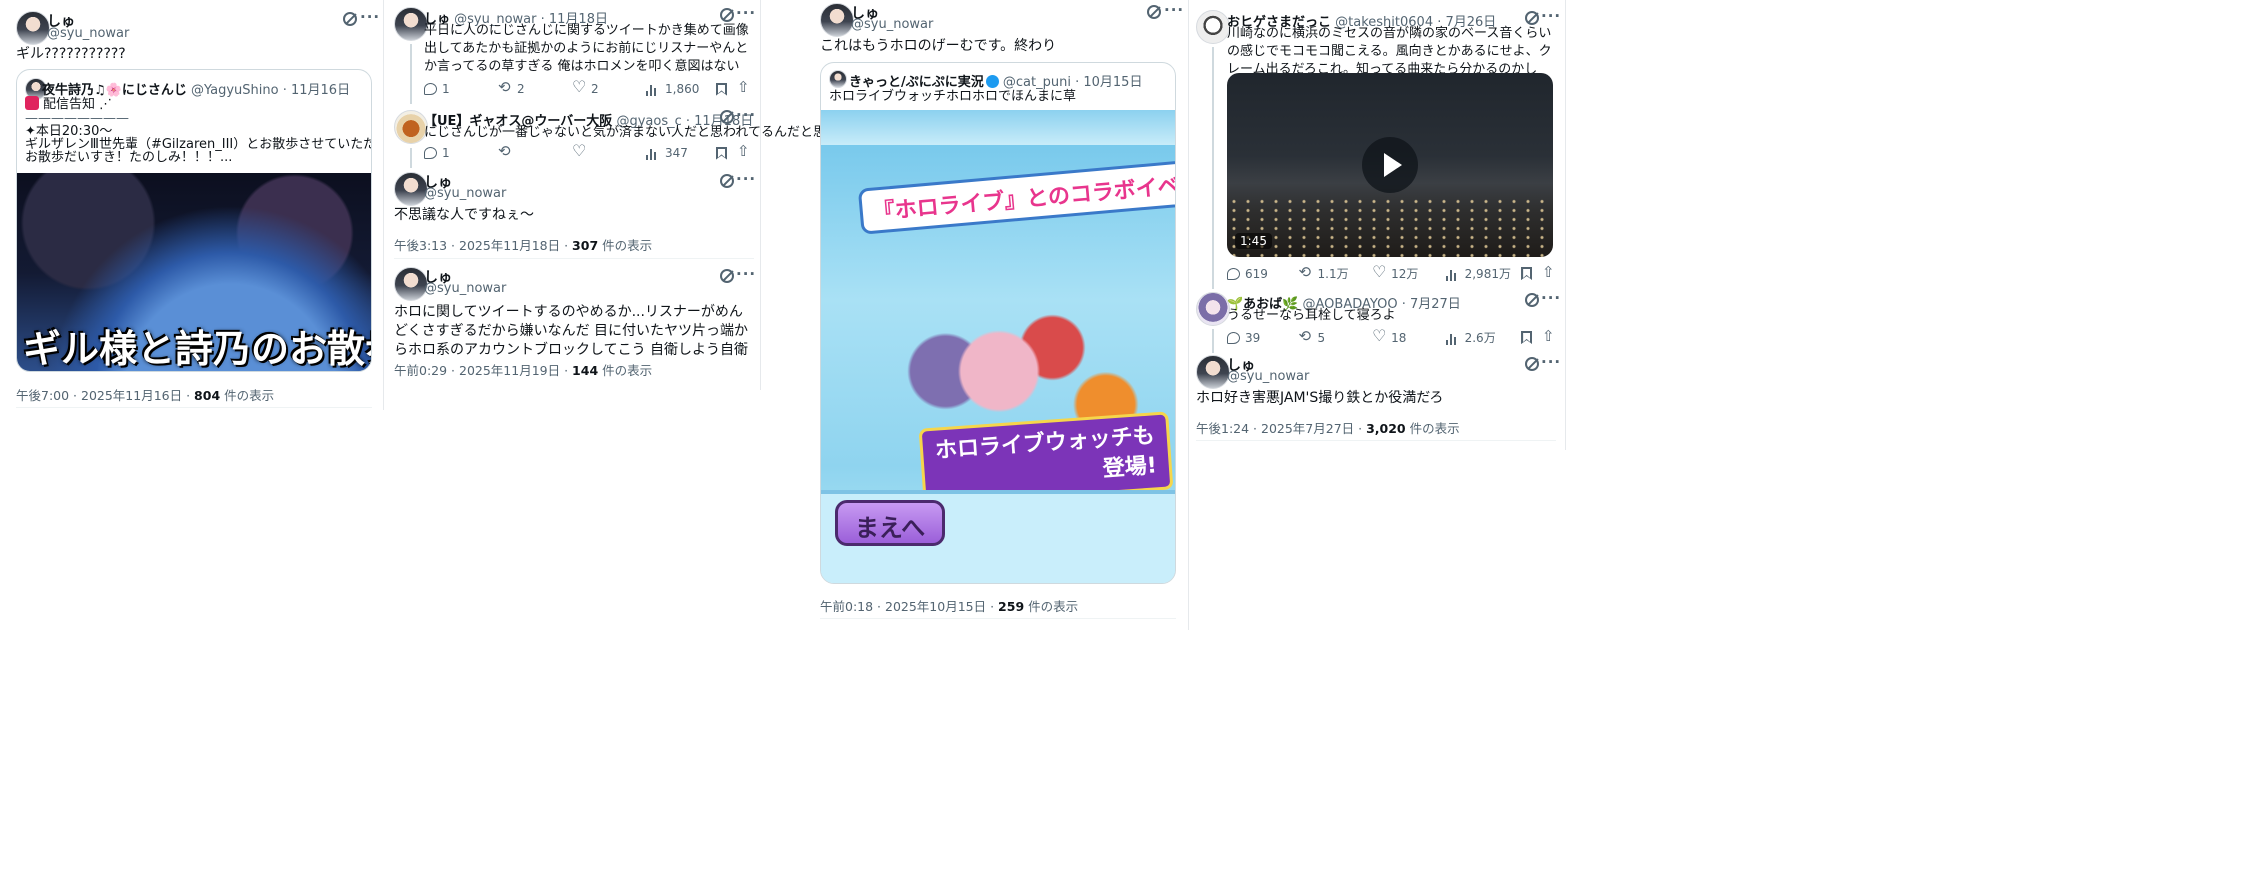 The image size is (2241, 890). I want to click on view-count: 144, so click(585, 370).